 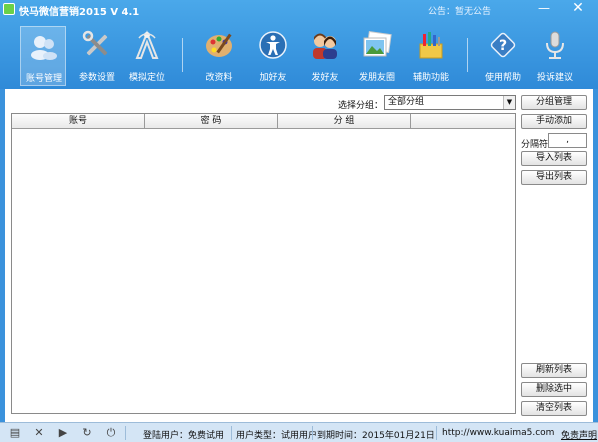 I want to click on group-manage-button: 分组管理, so click(x=554, y=102).